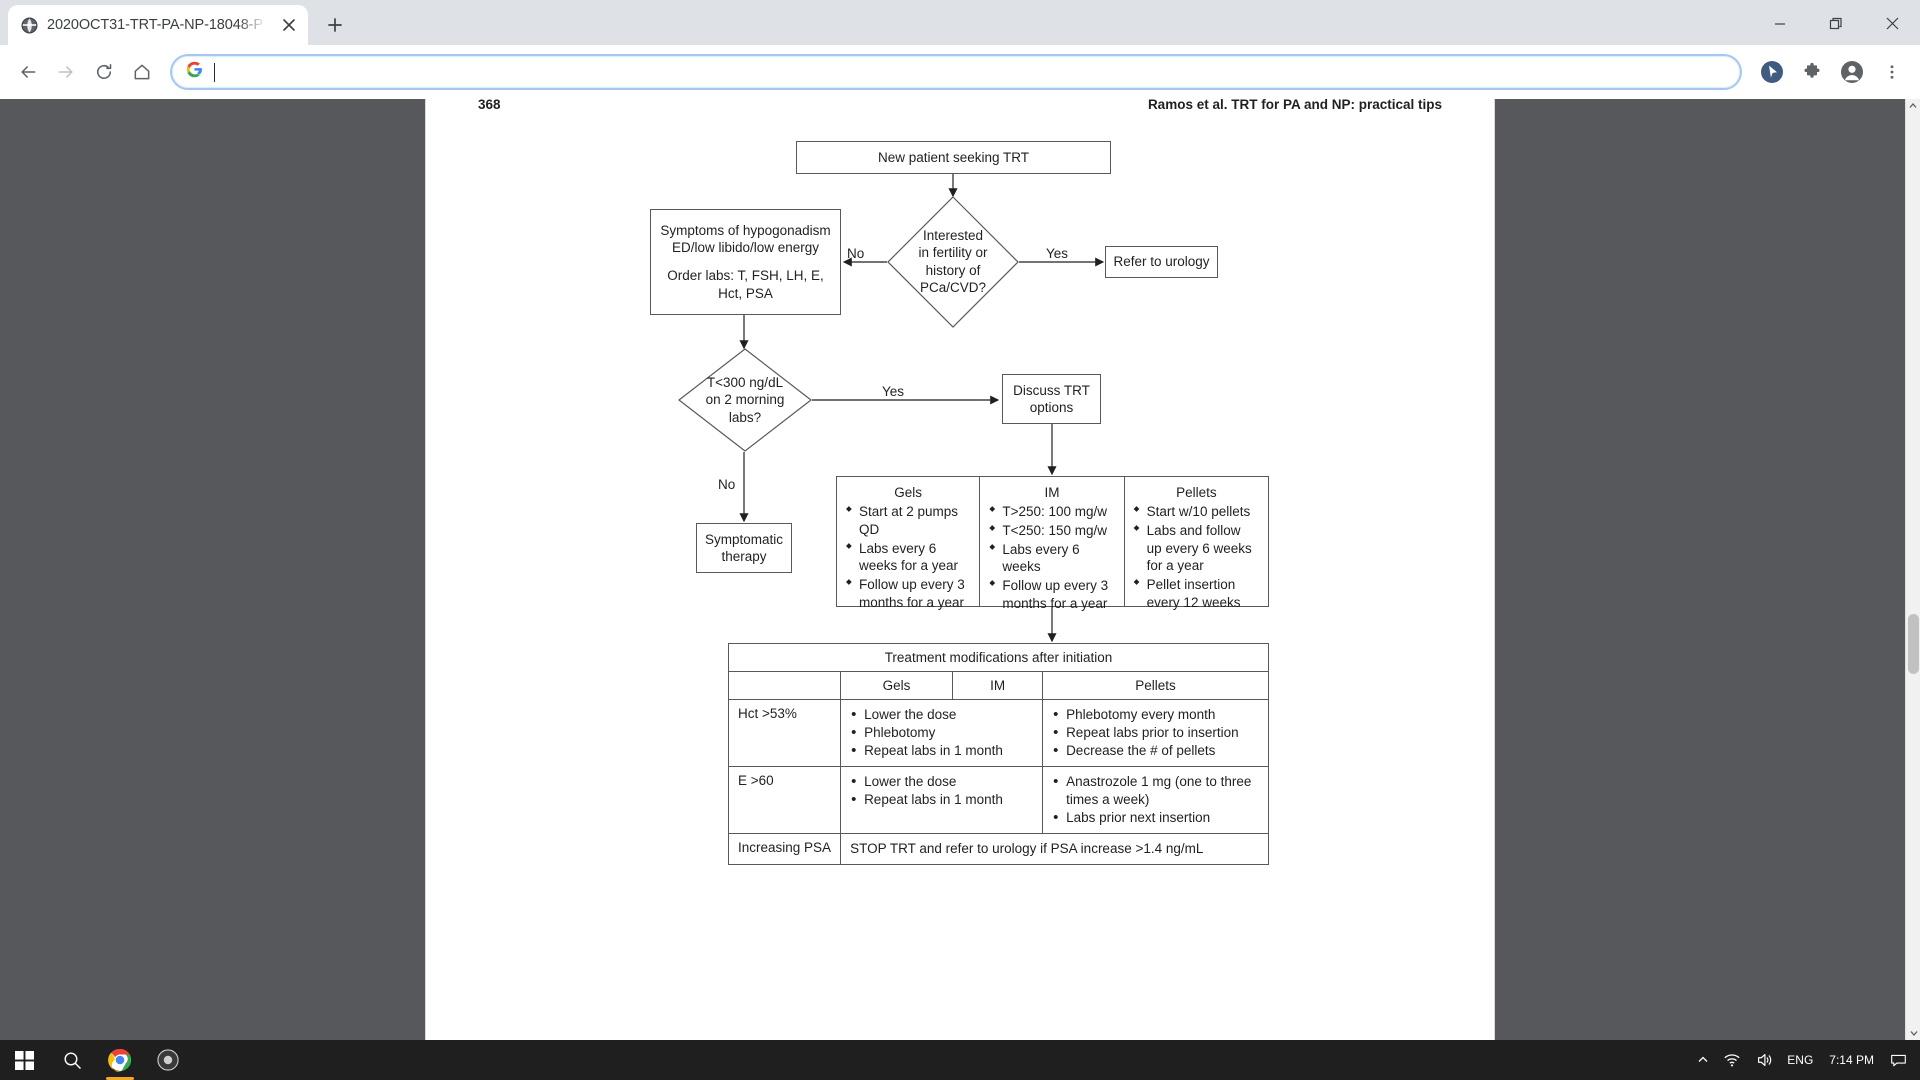 The image size is (1920, 1080). What do you see at coordinates (1155, 733) in the screenshot?
I see `list-item: Repeat labs prior to insertion` at bounding box center [1155, 733].